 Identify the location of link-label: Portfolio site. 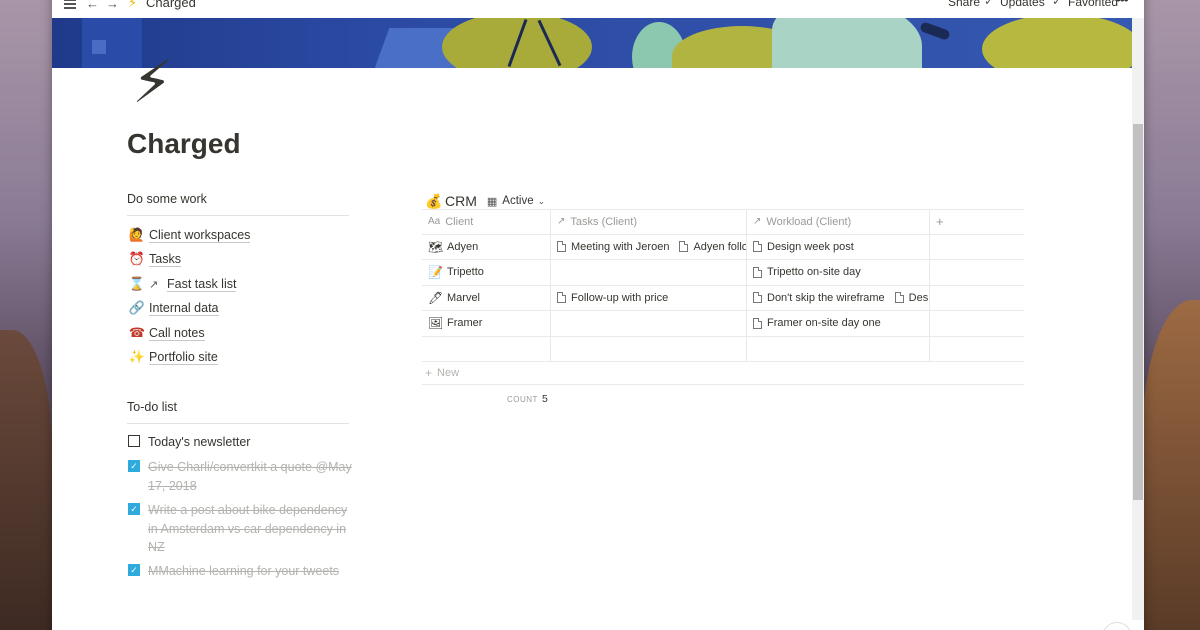
(183, 357).